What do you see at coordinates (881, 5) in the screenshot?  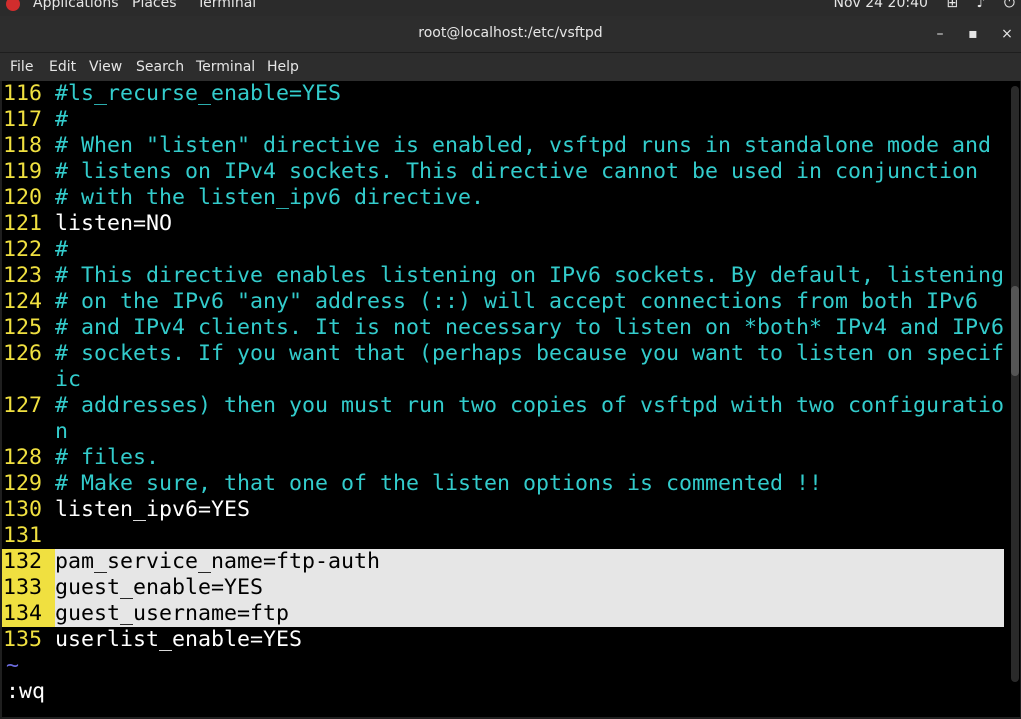 I see `clock: Nov 24 20:40` at bounding box center [881, 5].